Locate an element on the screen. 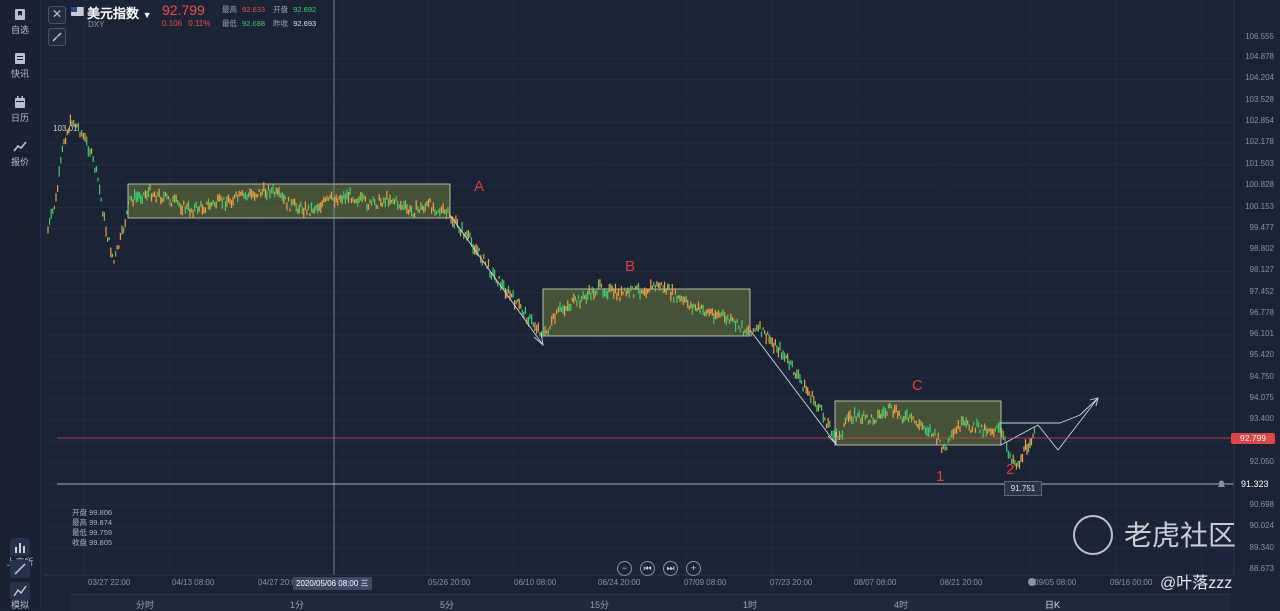 Image resolution: width=1280 pixels, height=611 pixels. y-tick: 89.340 is located at coordinates (1261, 547).